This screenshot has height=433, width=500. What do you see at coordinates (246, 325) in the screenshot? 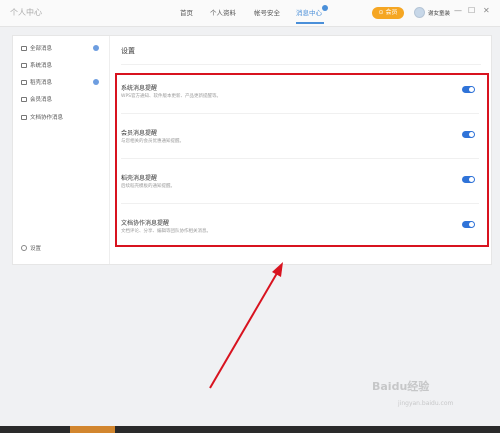
I see `annotation-arrow` at bounding box center [246, 325].